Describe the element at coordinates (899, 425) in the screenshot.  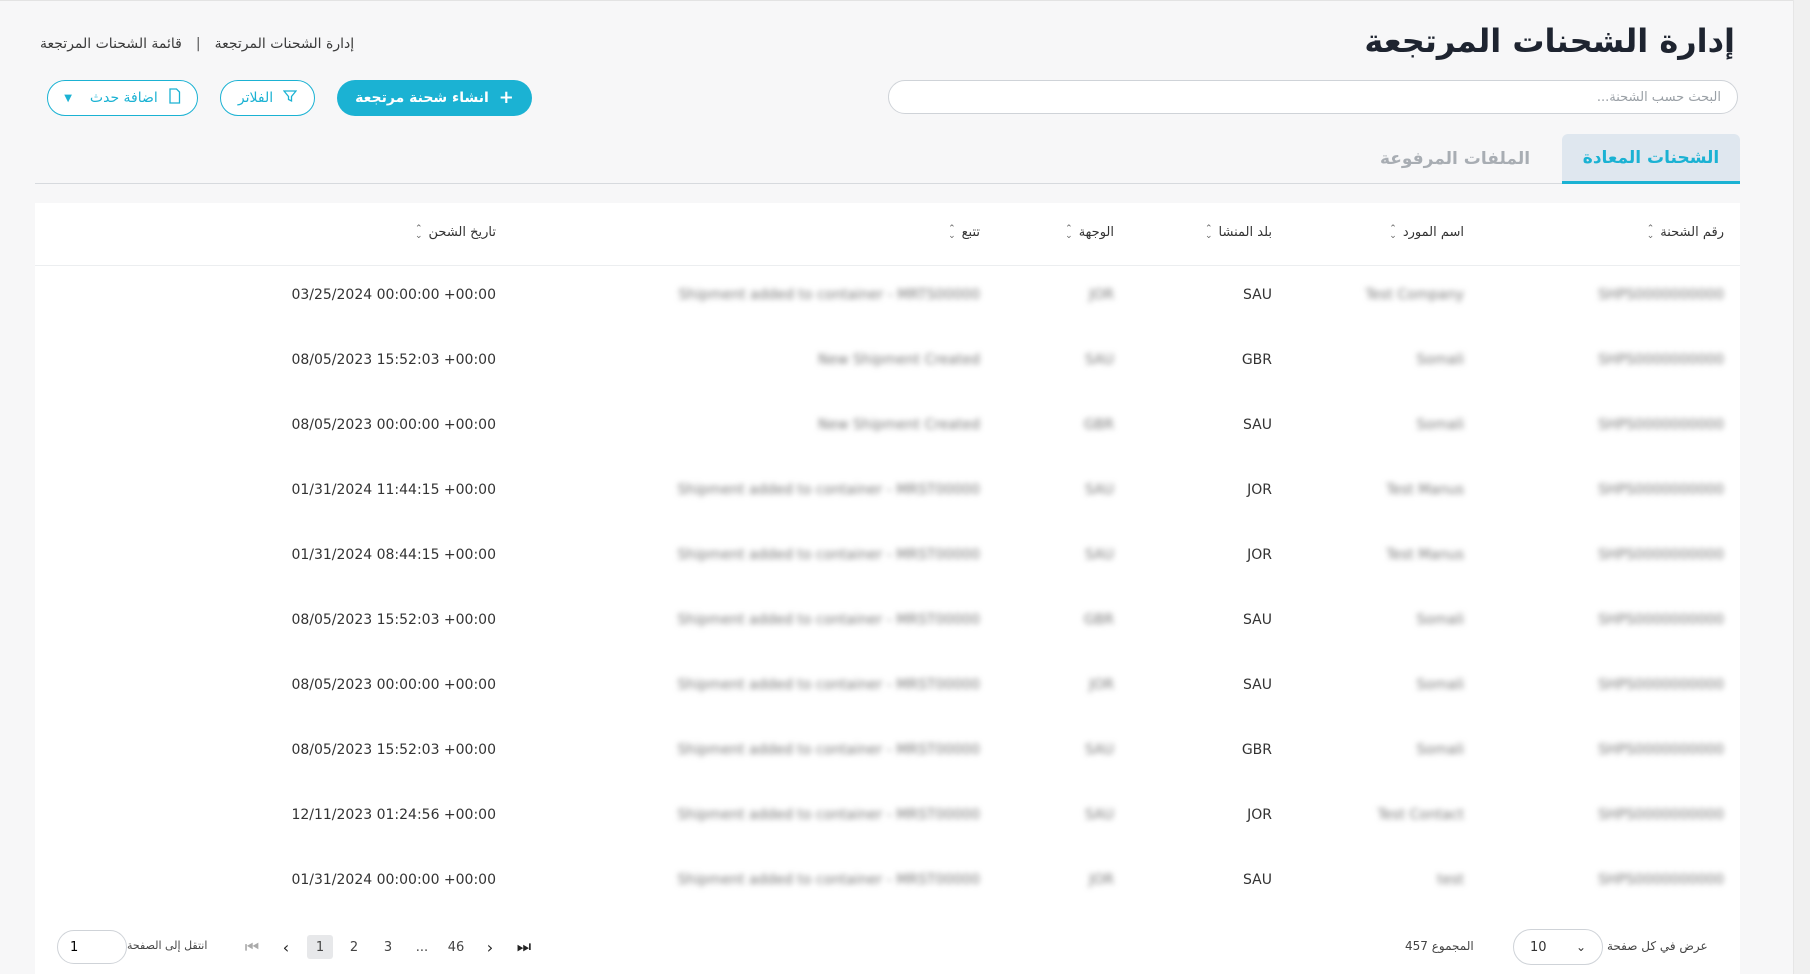
I see `cell-tracking: New Shipment Created` at that location.